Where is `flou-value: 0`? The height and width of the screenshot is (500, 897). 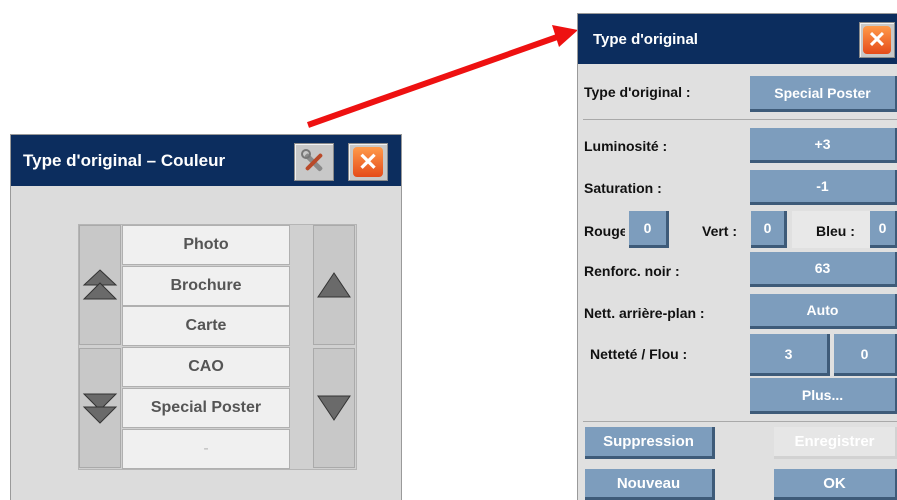
flou-value: 0 is located at coordinates (865, 355).